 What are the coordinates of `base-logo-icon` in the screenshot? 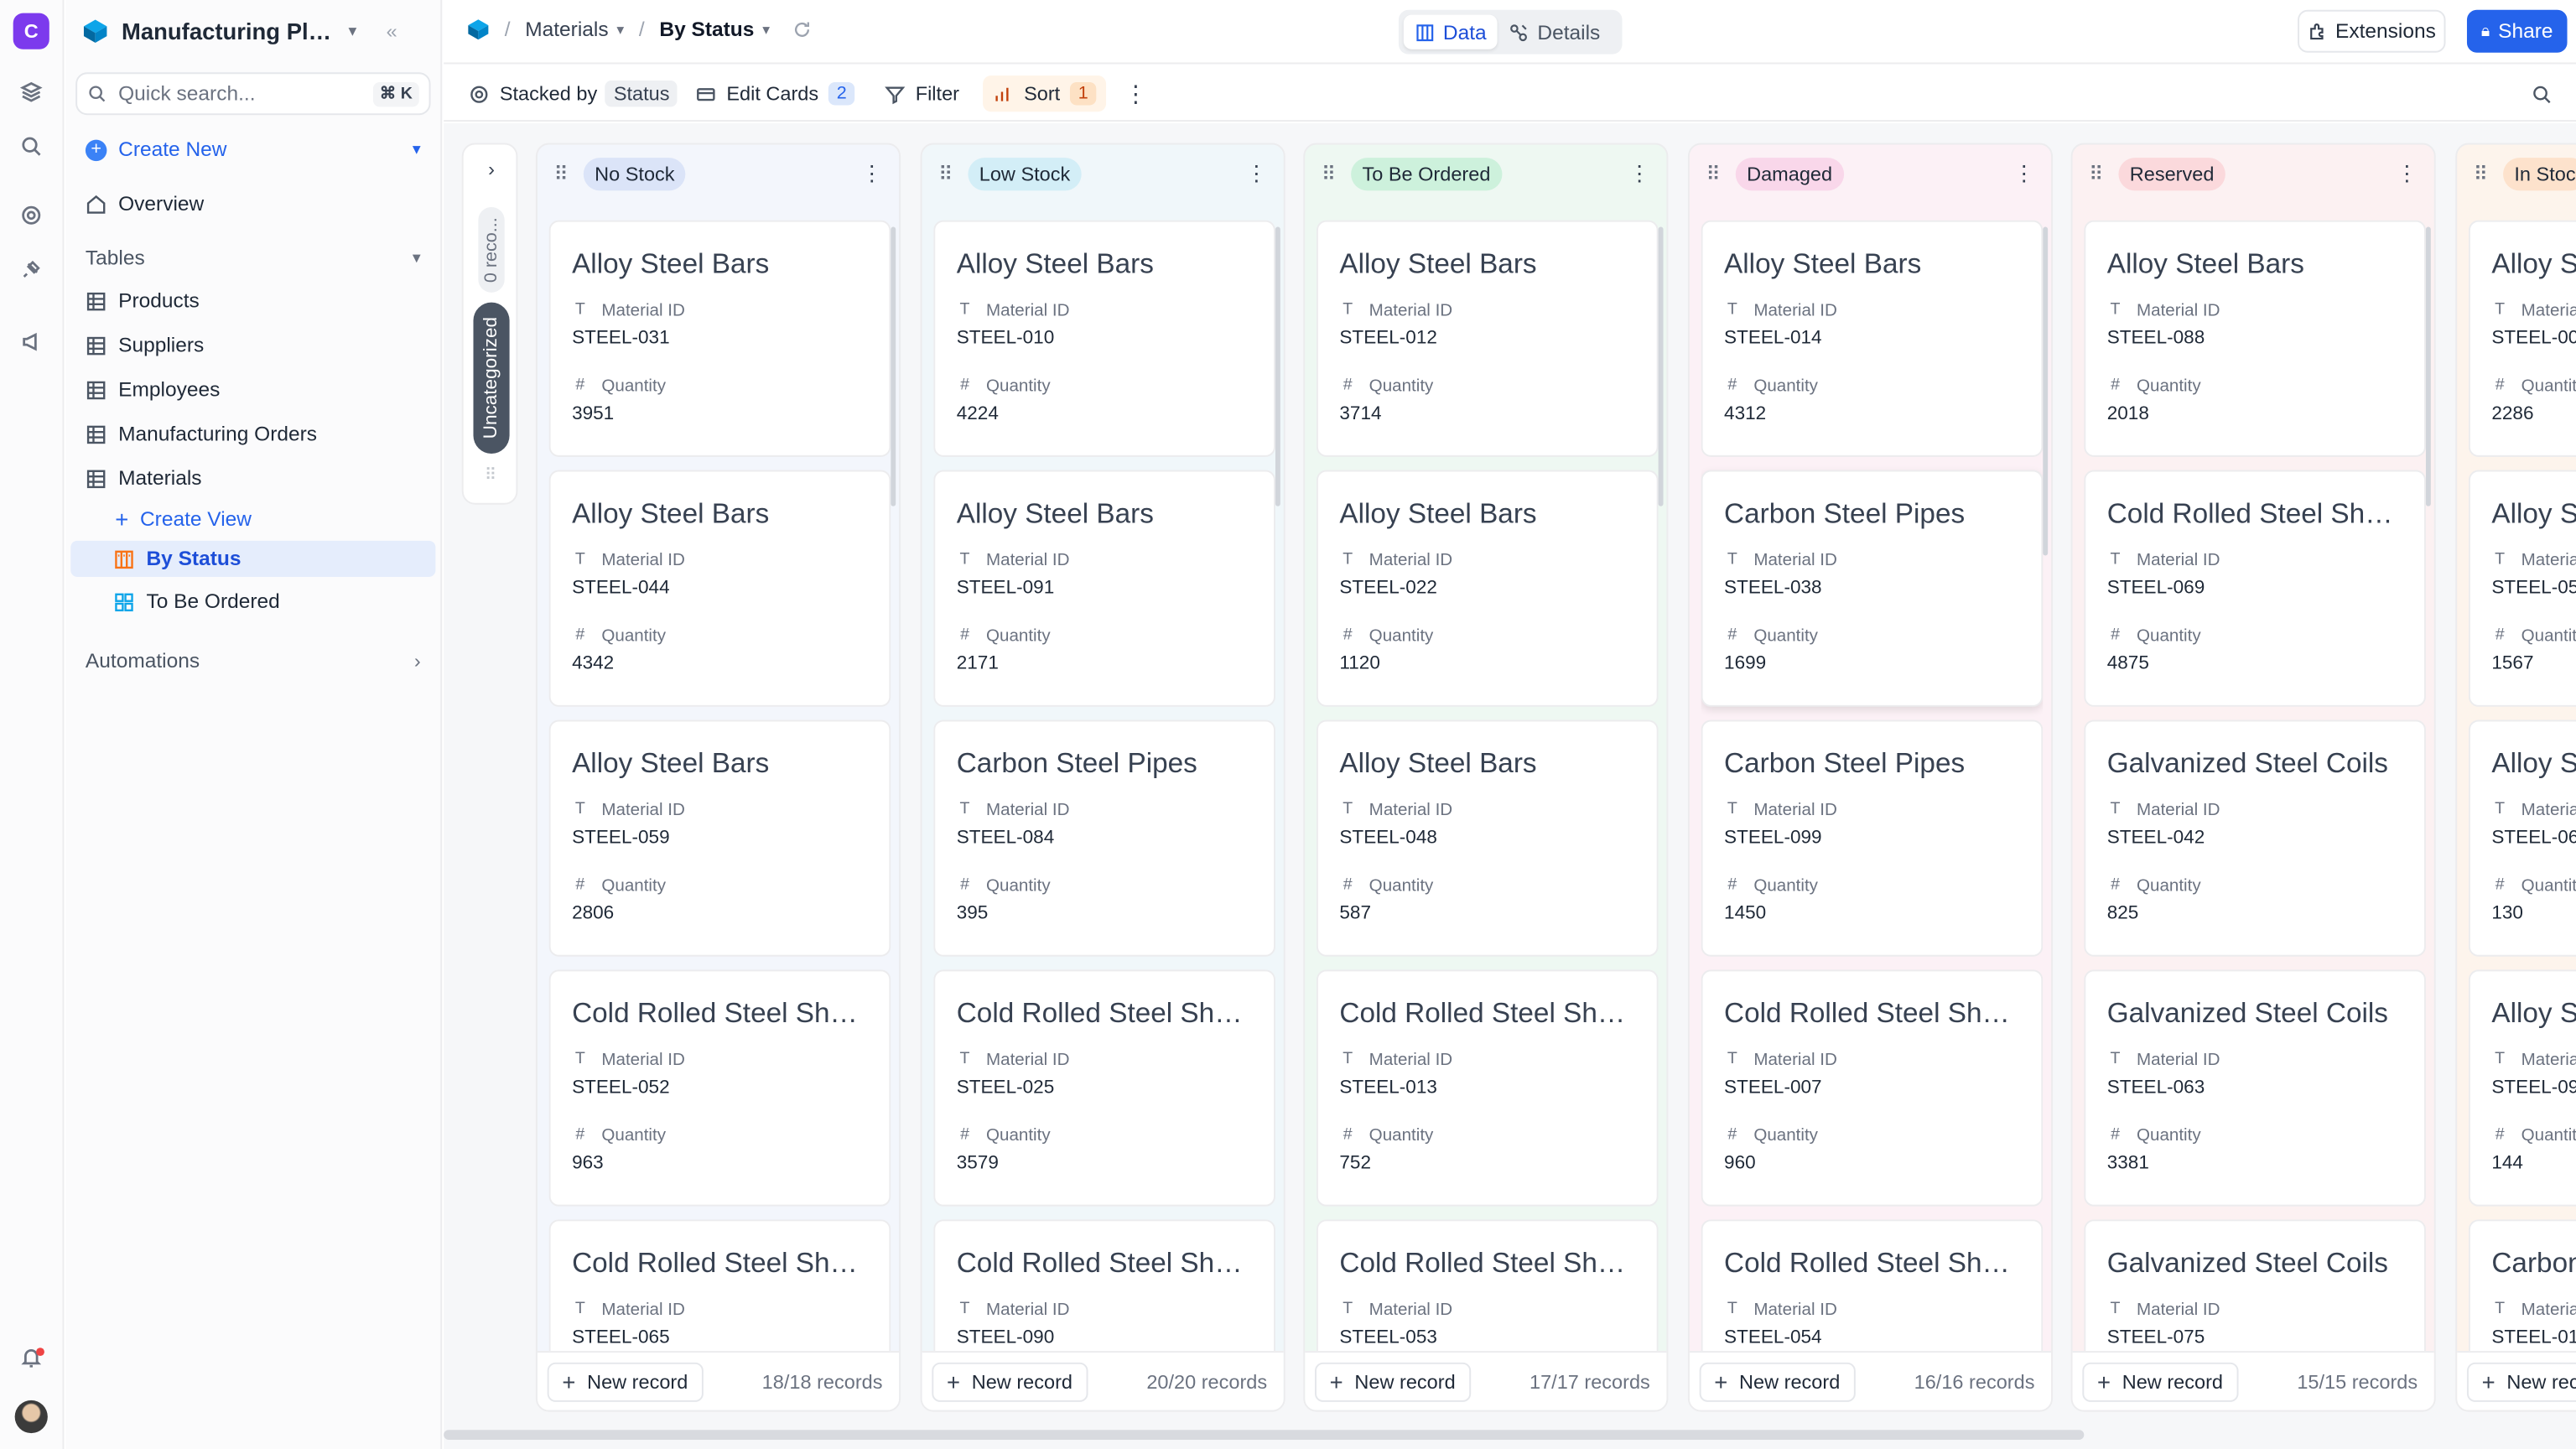 It's located at (478, 29).